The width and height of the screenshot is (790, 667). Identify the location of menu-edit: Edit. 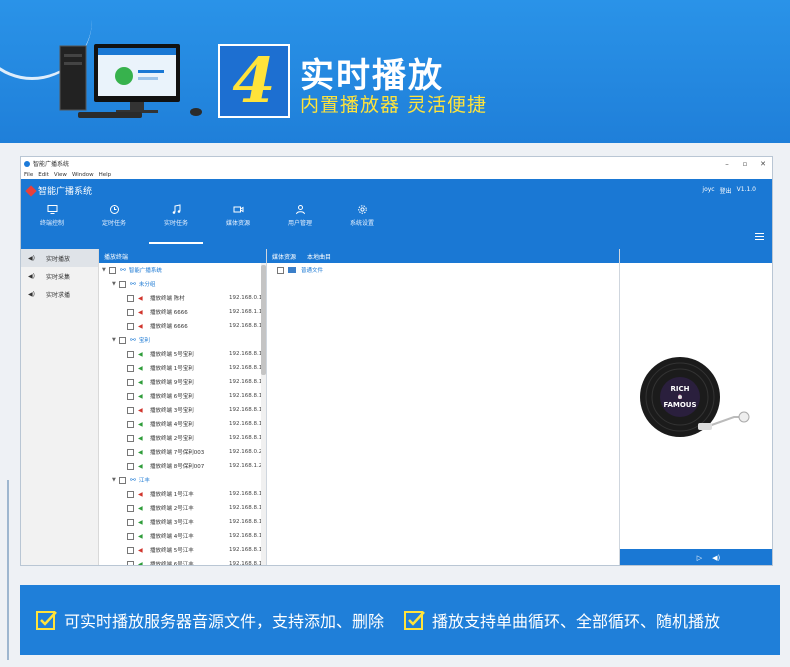
(43, 175).